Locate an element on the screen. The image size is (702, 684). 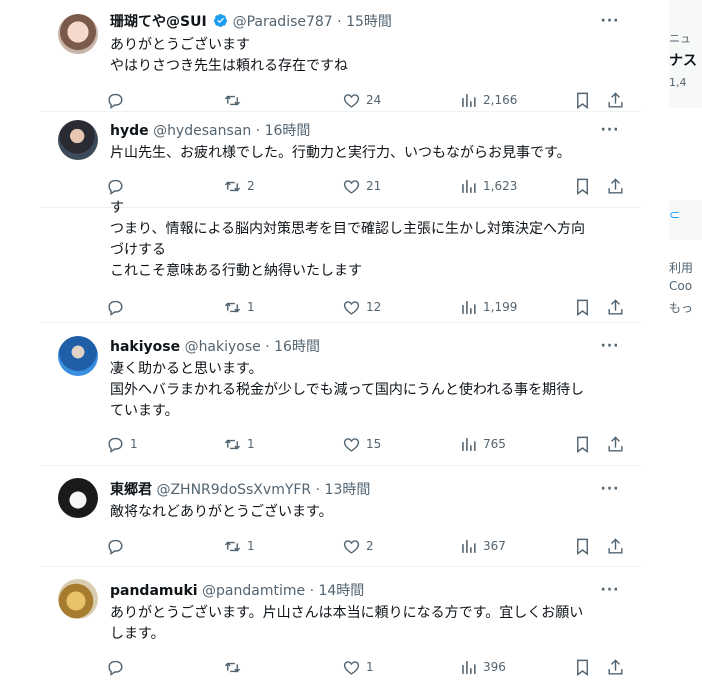
trend-title: ナス is located at coordinates (683, 60).